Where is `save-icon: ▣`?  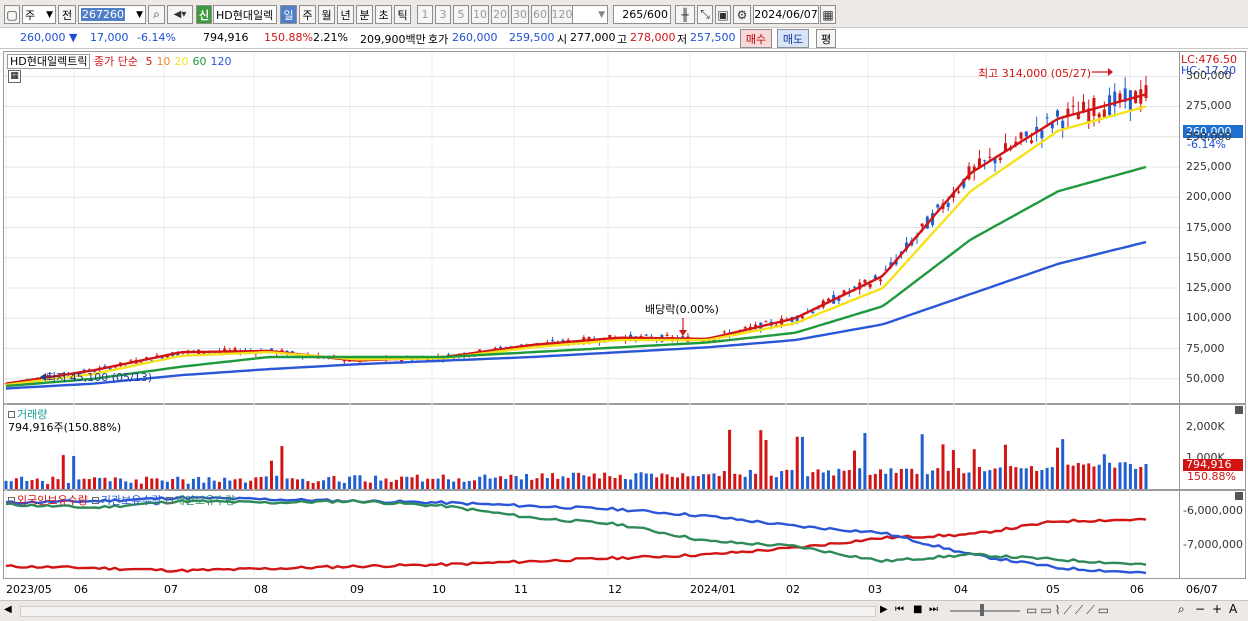
save-icon: ▣ is located at coordinates (723, 14).